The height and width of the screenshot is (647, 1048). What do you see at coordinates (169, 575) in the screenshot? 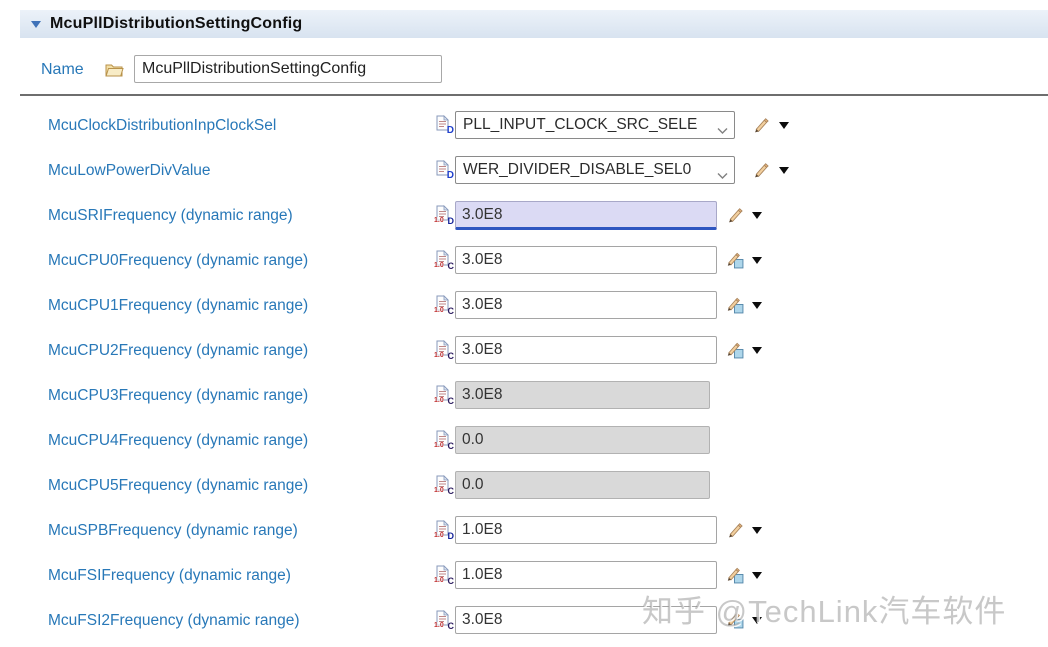
I see `param-label: McuFSIFrequency (dynamic range)` at bounding box center [169, 575].